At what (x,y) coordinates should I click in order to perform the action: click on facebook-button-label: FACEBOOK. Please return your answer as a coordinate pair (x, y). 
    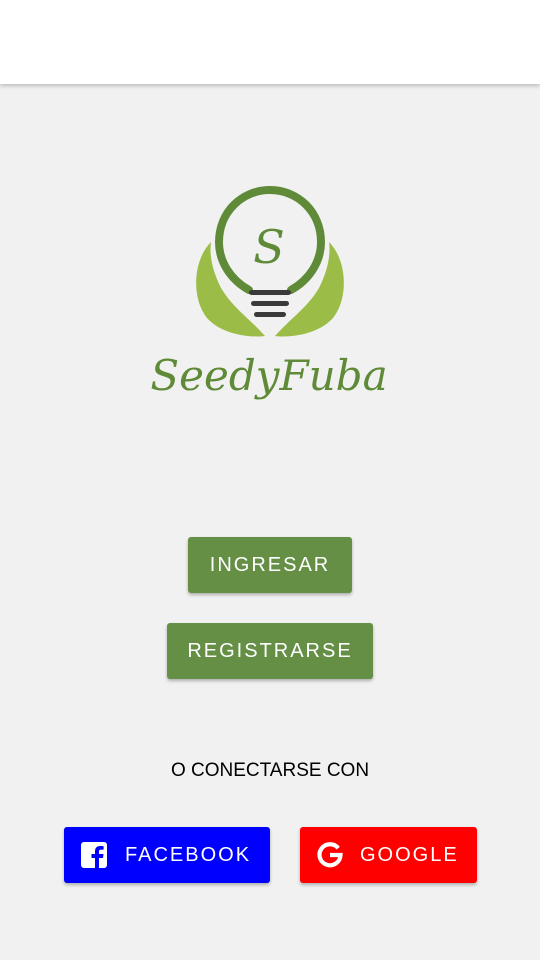
    Looking at the image, I should click on (188, 854).